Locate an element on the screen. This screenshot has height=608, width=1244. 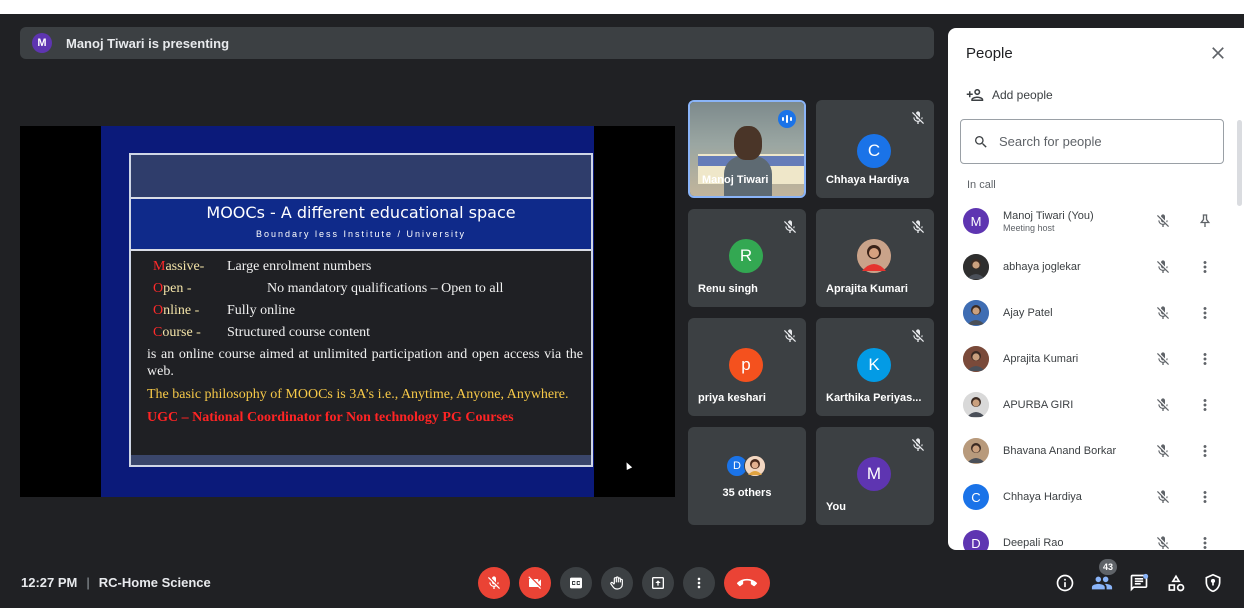
present-button is located at coordinates (658, 583).